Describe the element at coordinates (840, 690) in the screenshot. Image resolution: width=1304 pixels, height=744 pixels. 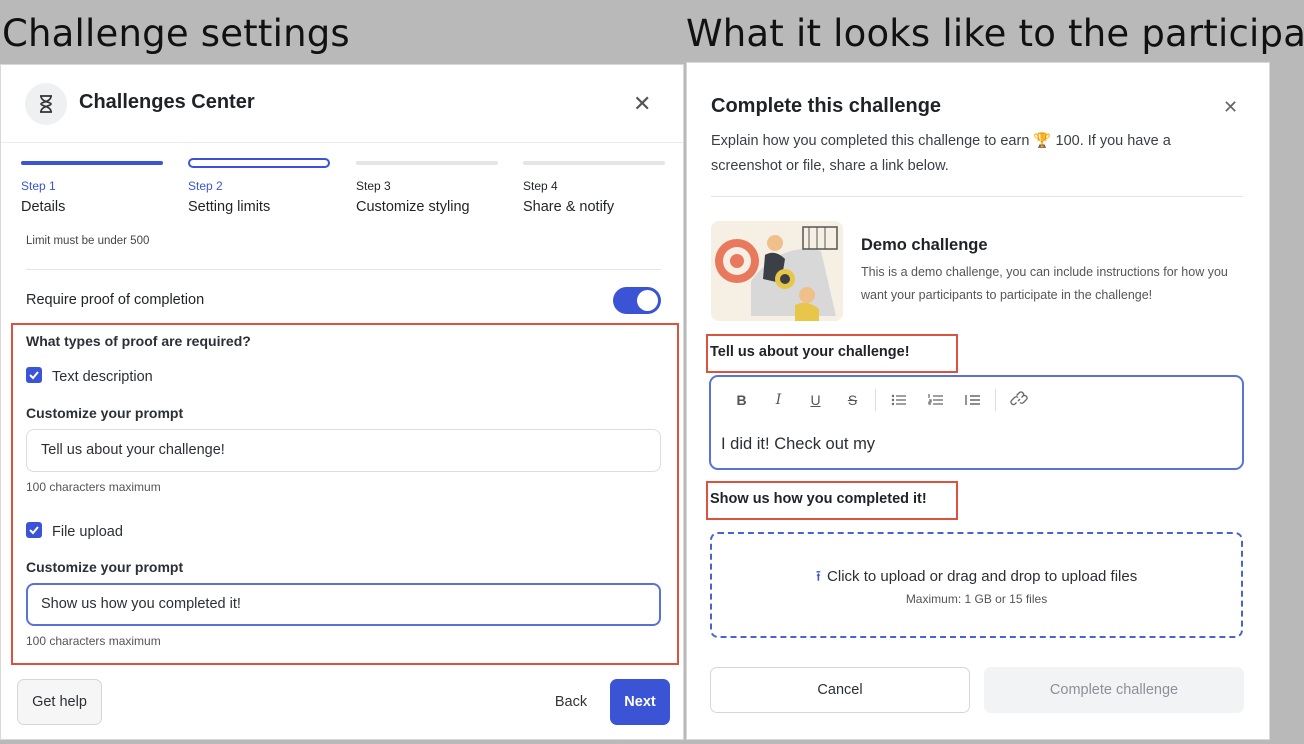
I see `cancel-button: Cancel` at that location.